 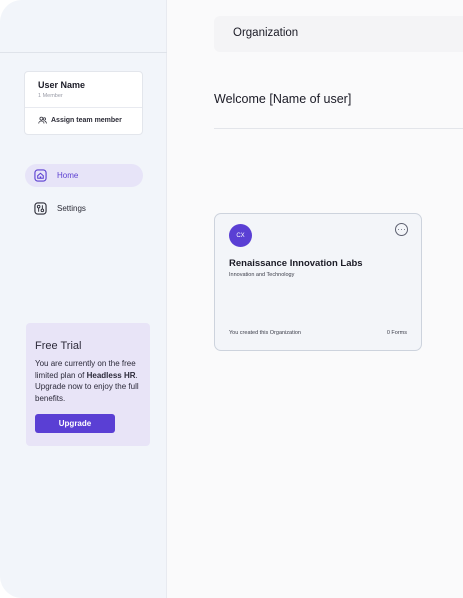 What do you see at coordinates (396, 333) in the screenshot?
I see `organization-forms-count: 0 Forms` at bounding box center [396, 333].